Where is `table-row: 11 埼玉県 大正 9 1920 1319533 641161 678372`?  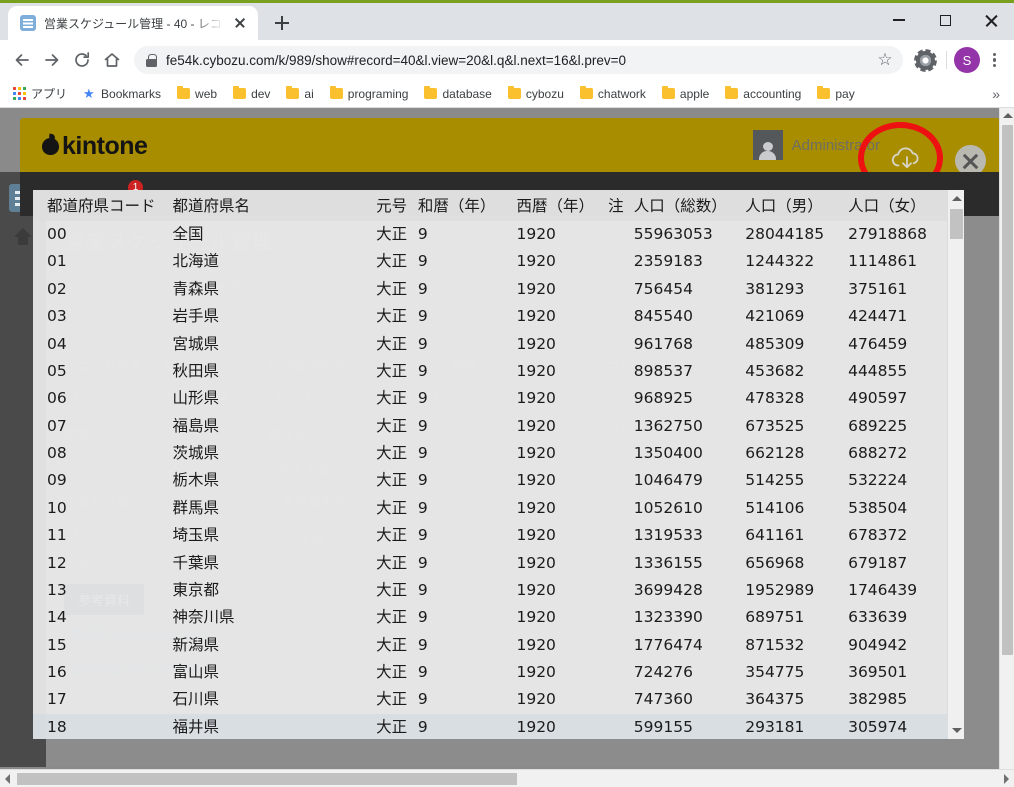
table-row: 11 埼玉県 大正 9 1920 1319533 641161 678372 is located at coordinates (490, 535).